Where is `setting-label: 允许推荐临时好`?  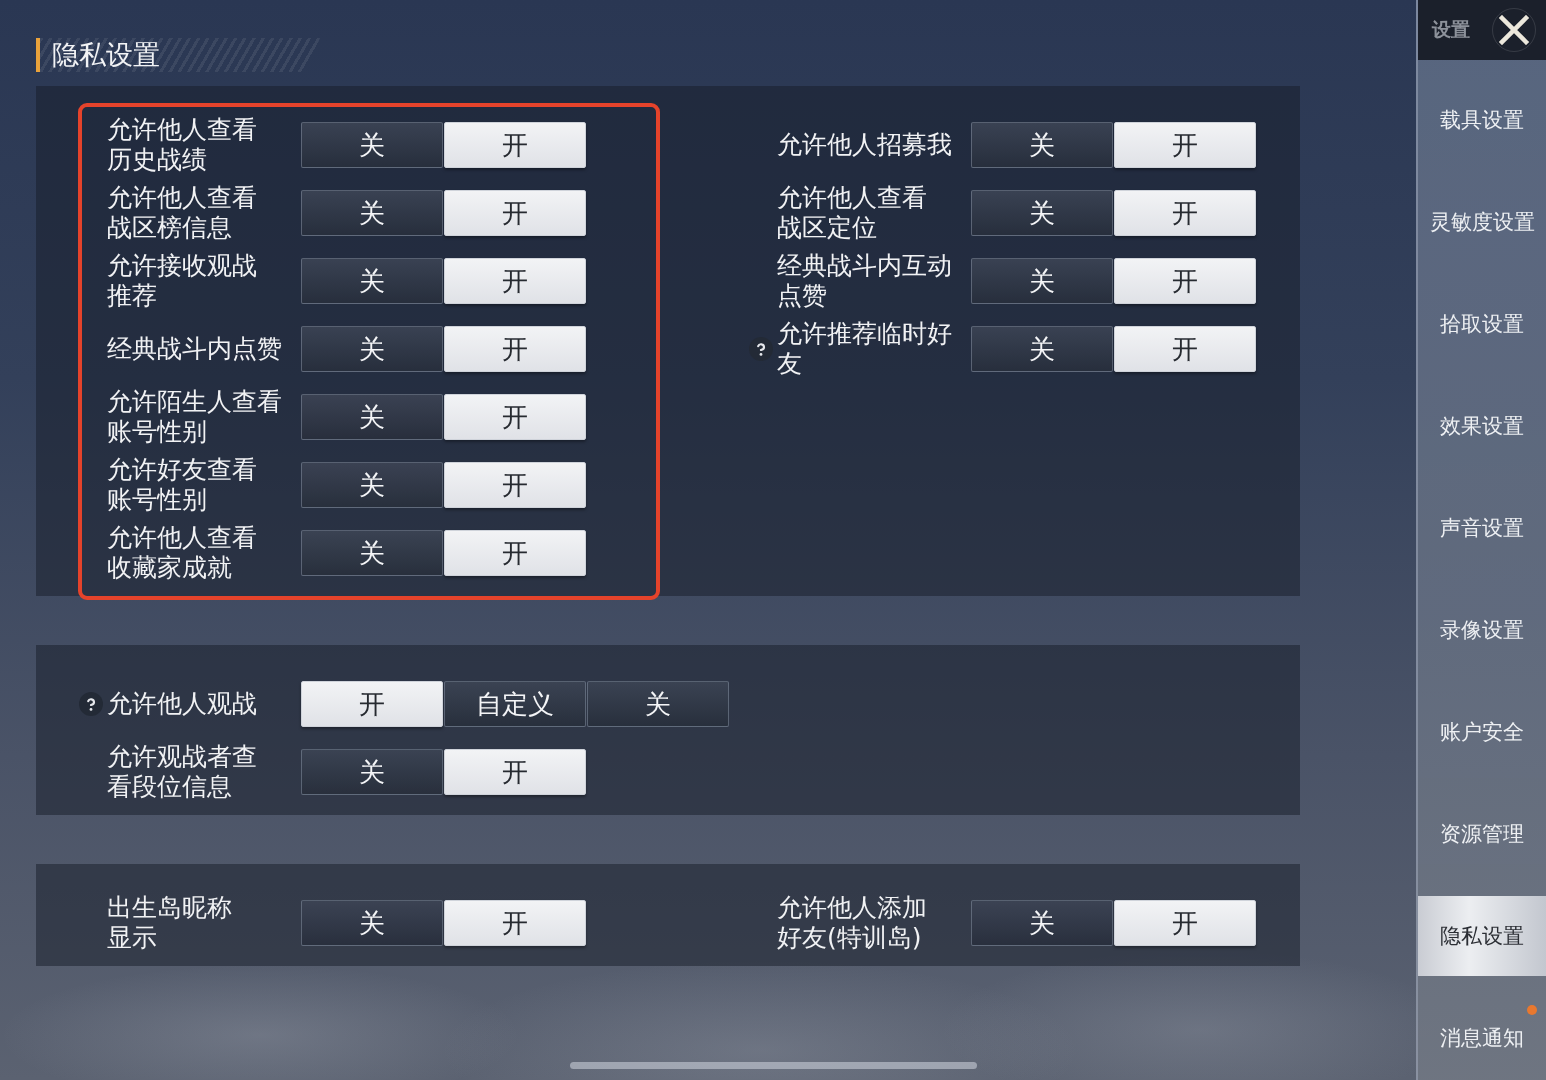
setting-label: 允许推荐临时好 is located at coordinates (864, 334).